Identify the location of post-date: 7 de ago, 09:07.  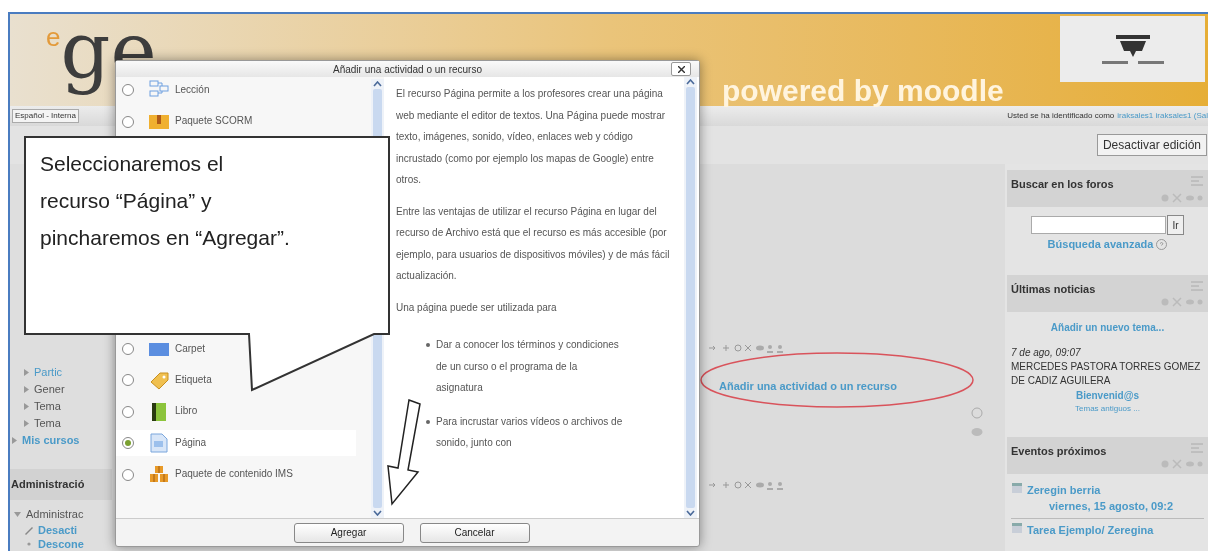
(1046, 352).